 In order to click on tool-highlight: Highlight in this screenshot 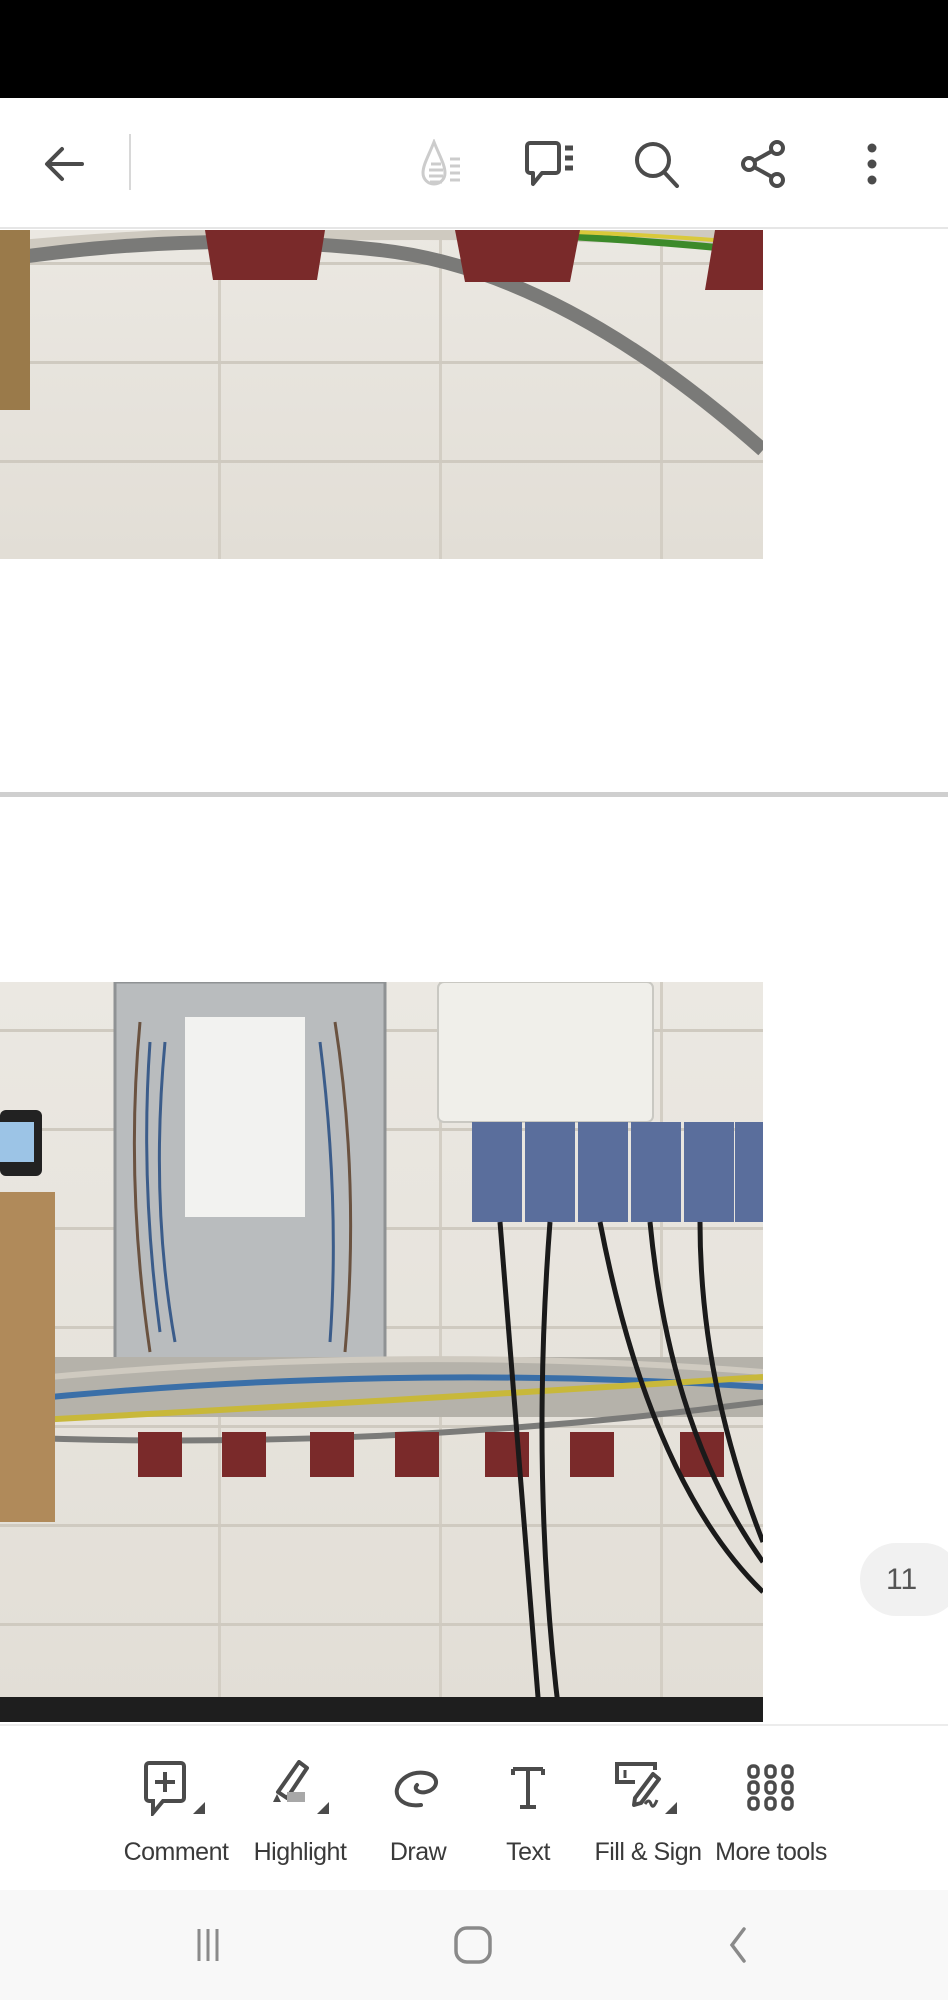, I will do `click(300, 1811)`.